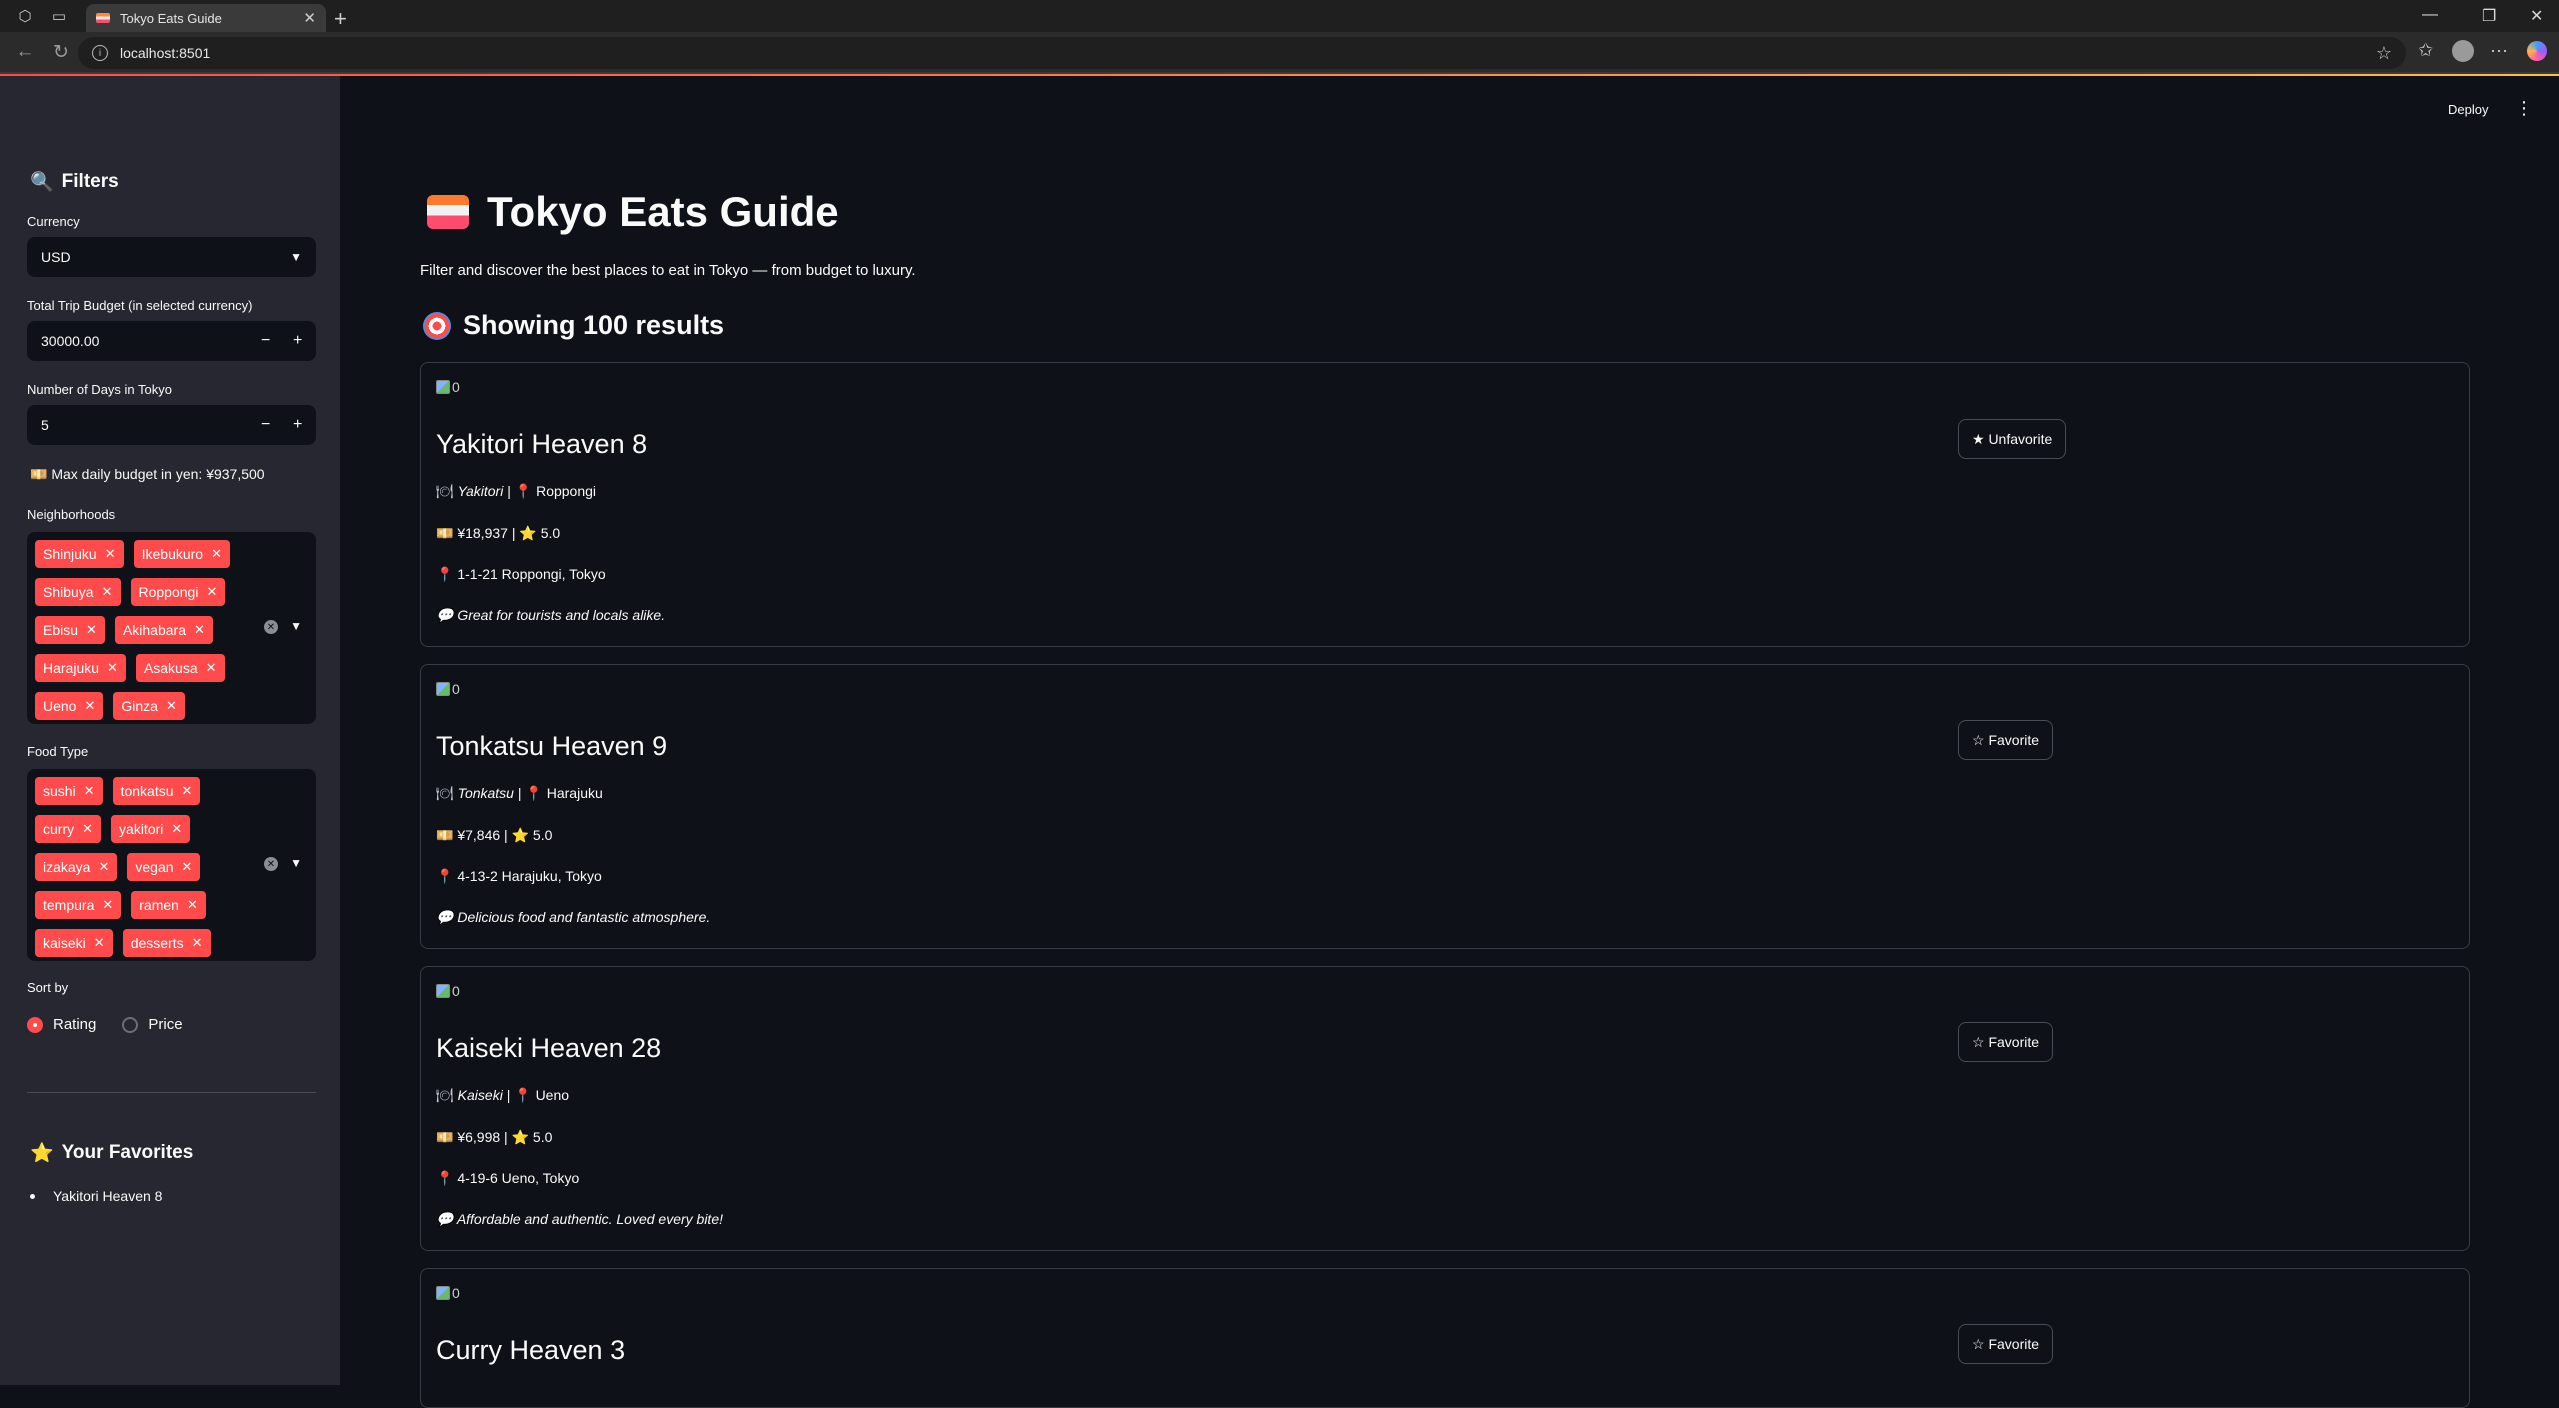 The image size is (2559, 1408). I want to click on url-field: i localhost:8501 ☆, so click(1242, 53).